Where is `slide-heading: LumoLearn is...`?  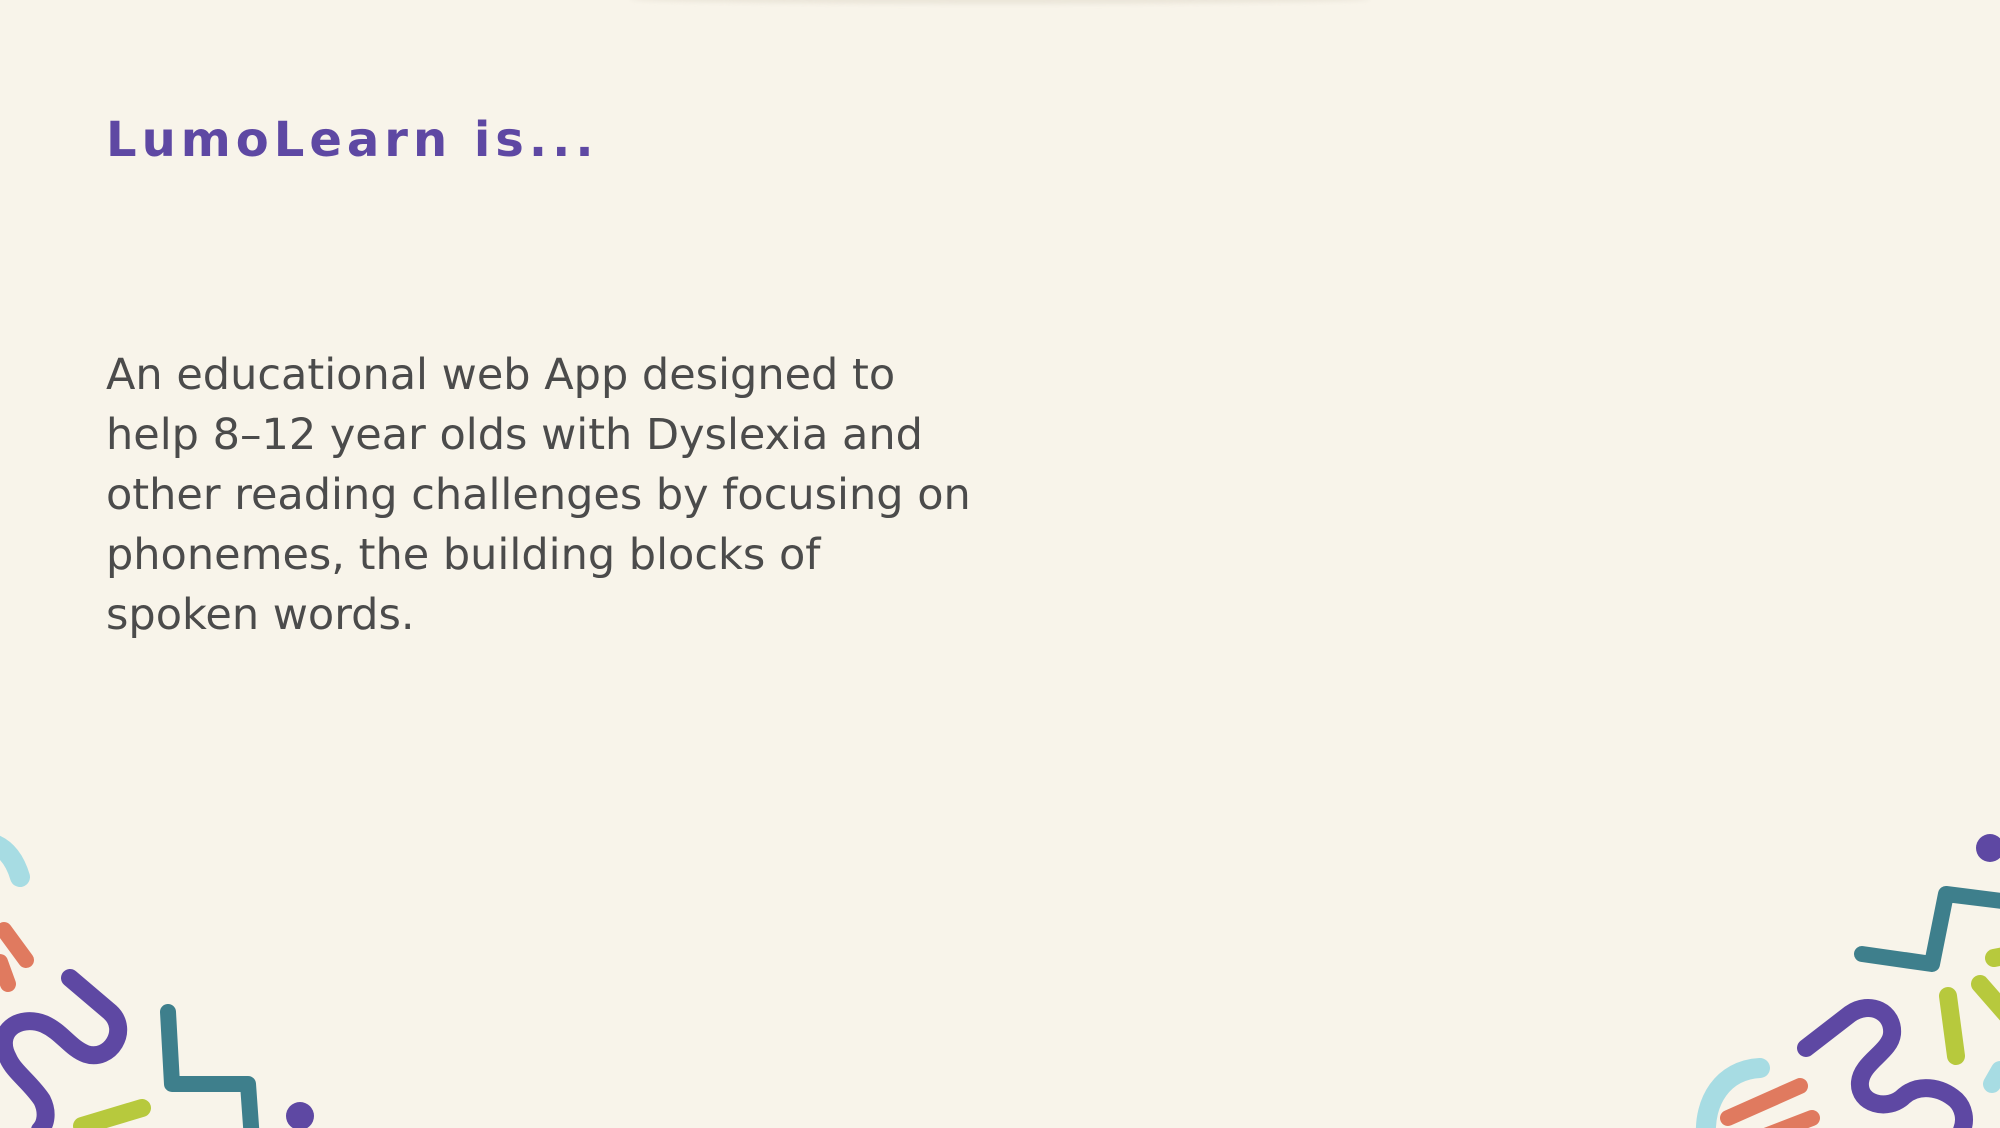 slide-heading: LumoLearn is... is located at coordinates (352, 140).